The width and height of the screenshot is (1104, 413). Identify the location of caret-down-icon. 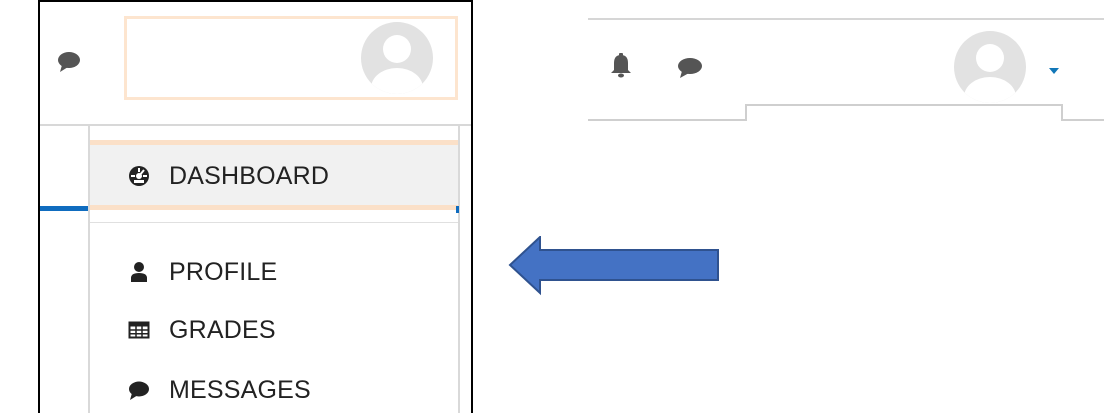
(1054, 68).